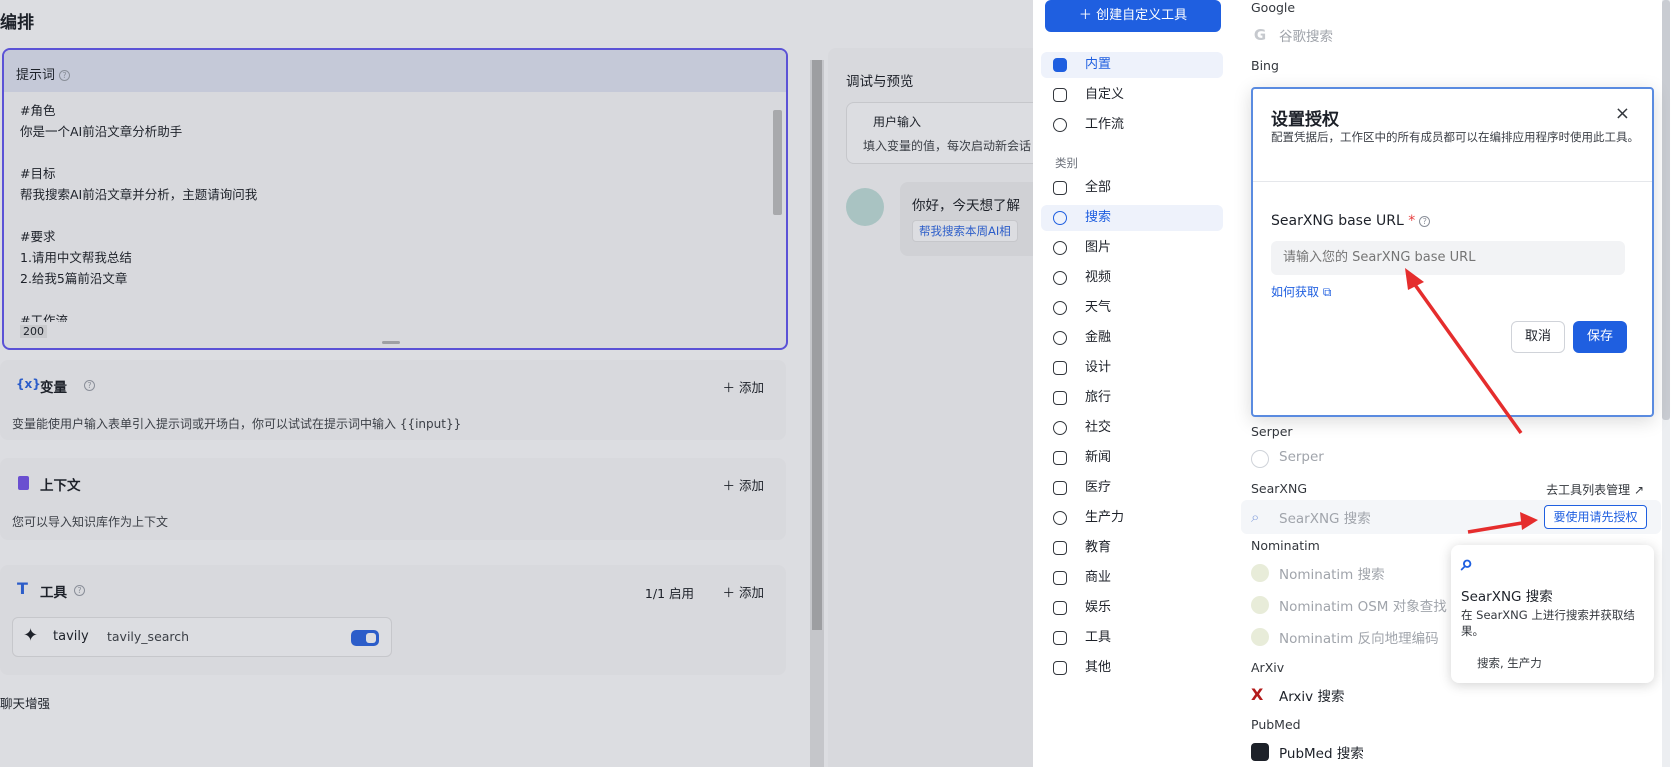  I want to click on arrow-to-authorize, so click(1495, 527).